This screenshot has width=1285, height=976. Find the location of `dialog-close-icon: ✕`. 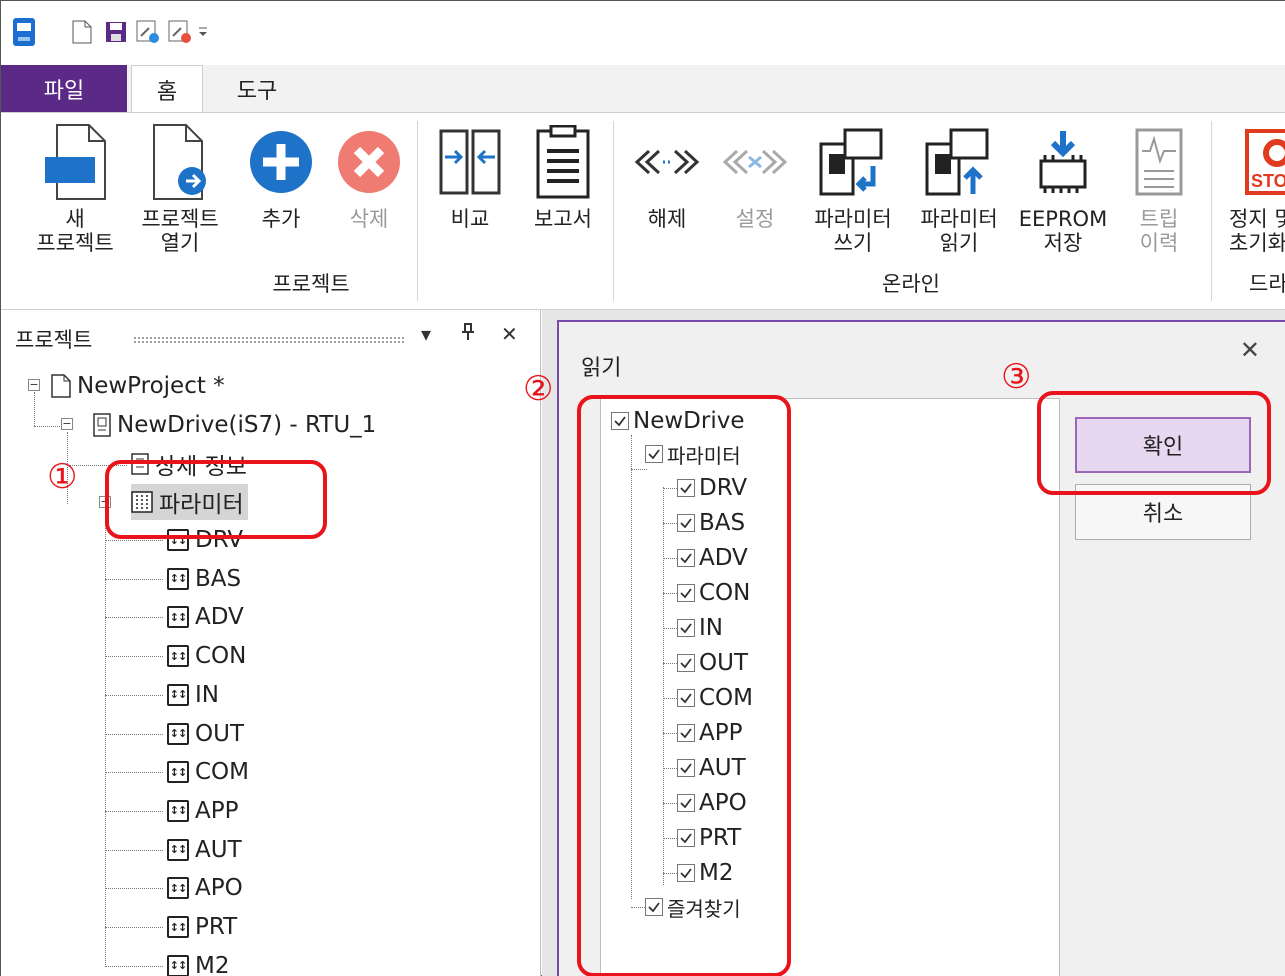

dialog-close-icon: ✕ is located at coordinates (1250, 350).